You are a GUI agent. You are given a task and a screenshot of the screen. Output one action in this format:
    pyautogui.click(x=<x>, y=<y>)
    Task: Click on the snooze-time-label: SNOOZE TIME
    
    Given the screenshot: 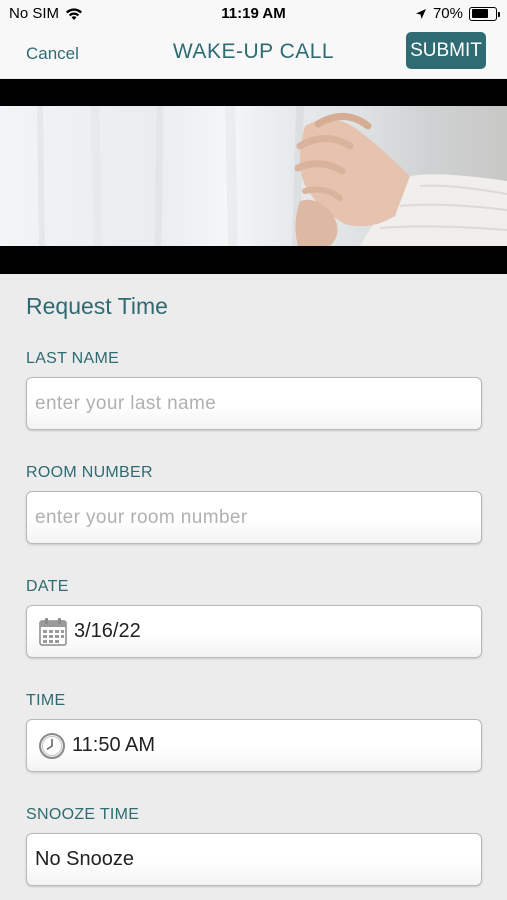 What is the action you would take?
    pyautogui.click(x=83, y=814)
    